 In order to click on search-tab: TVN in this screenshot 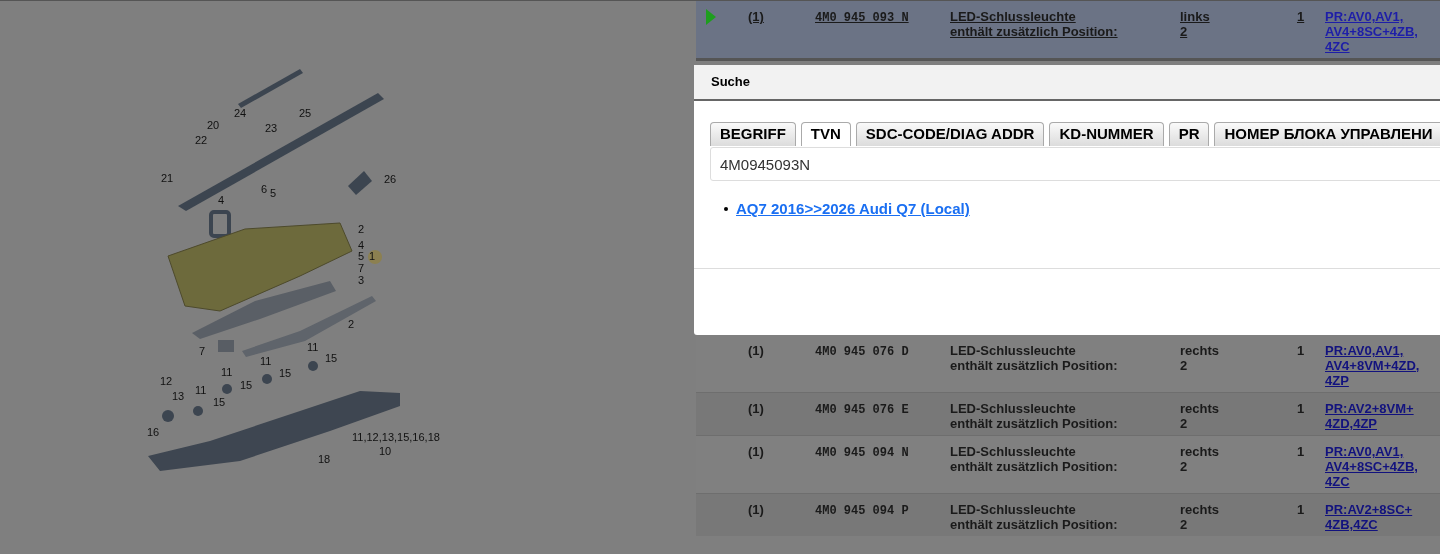, I will do `click(825, 134)`.